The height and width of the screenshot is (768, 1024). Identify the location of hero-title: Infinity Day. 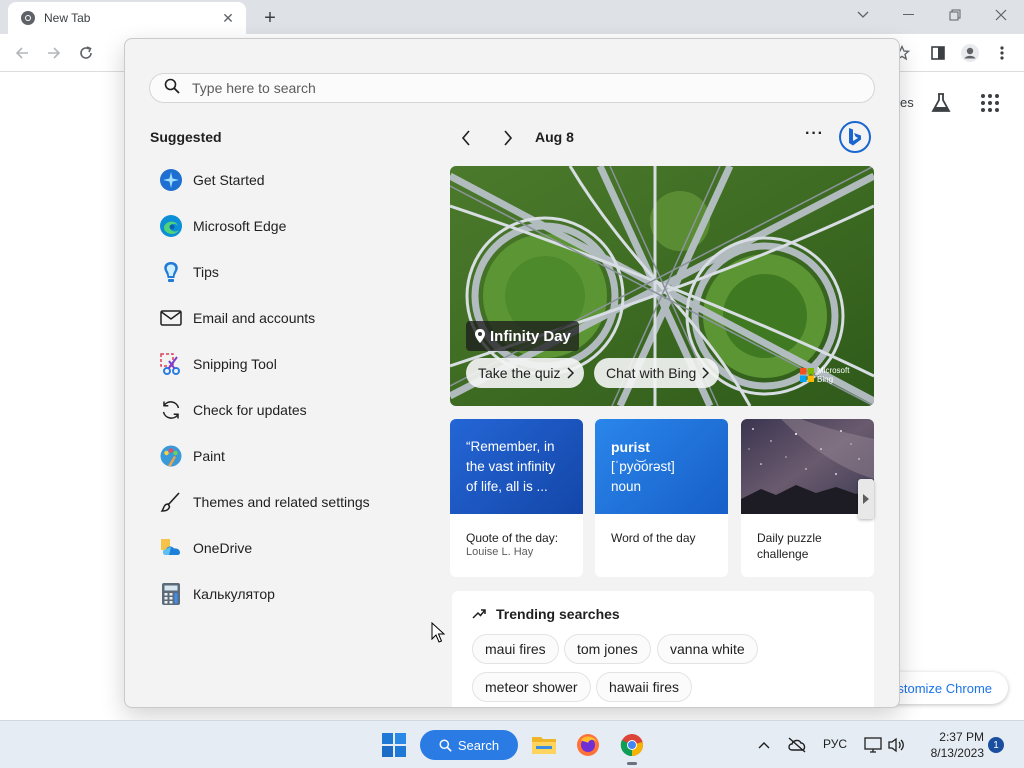
(522, 336).